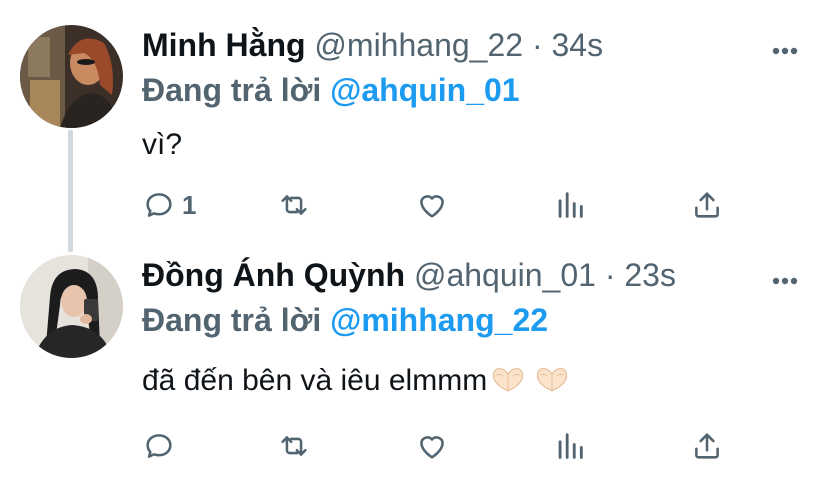 The height and width of the screenshot is (478, 828). Describe the element at coordinates (505, 275) in the screenshot. I see `user-handle: @ahquin_01` at that location.